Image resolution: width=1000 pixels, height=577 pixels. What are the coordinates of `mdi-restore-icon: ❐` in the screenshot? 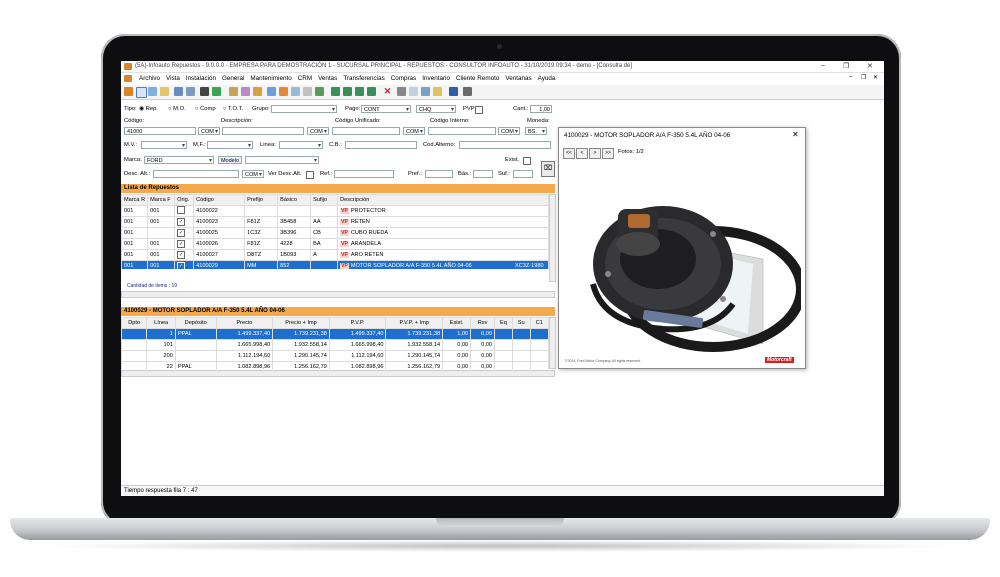 It's located at (863, 77).